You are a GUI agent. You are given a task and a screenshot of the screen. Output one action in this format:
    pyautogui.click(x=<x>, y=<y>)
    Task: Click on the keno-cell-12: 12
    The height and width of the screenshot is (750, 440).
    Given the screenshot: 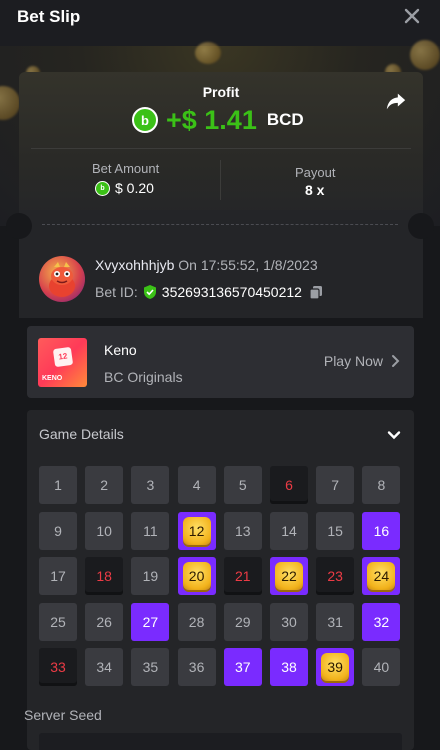 What is the action you would take?
    pyautogui.click(x=196, y=530)
    